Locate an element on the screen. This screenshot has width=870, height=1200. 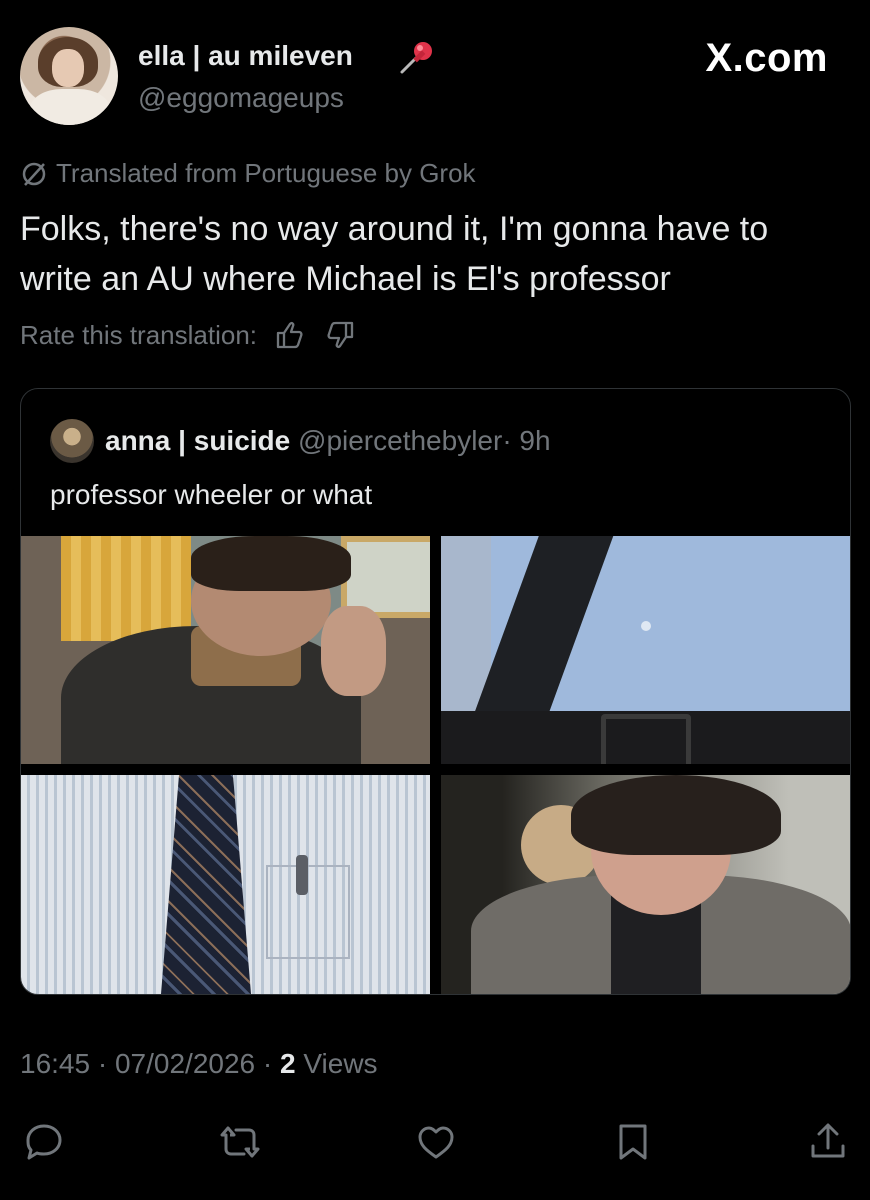
author-avatar is located at coordinates (69, 76).